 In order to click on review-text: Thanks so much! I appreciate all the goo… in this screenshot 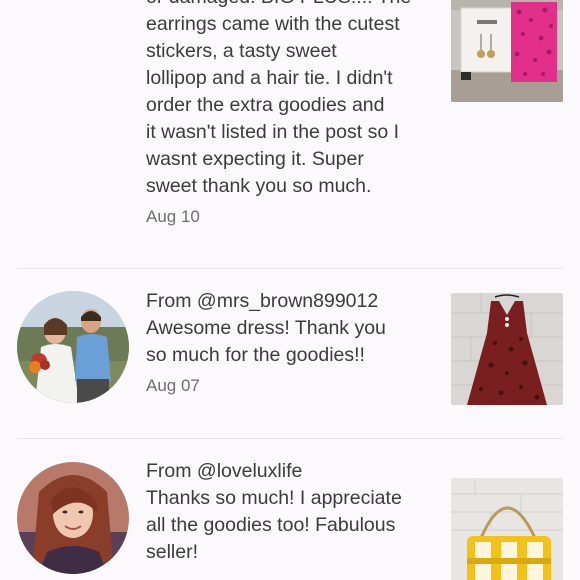, I will do `click(288, 525)`.